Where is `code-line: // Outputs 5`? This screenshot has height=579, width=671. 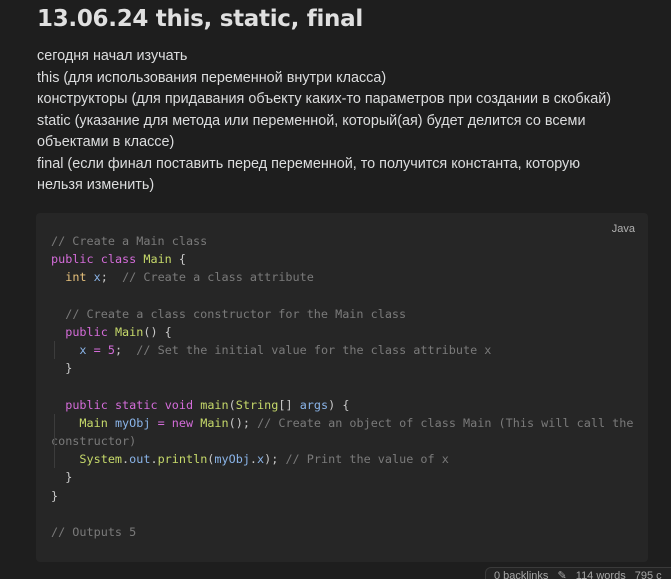 code-line: // Outputs 5 is located at coordinates (94, 532).